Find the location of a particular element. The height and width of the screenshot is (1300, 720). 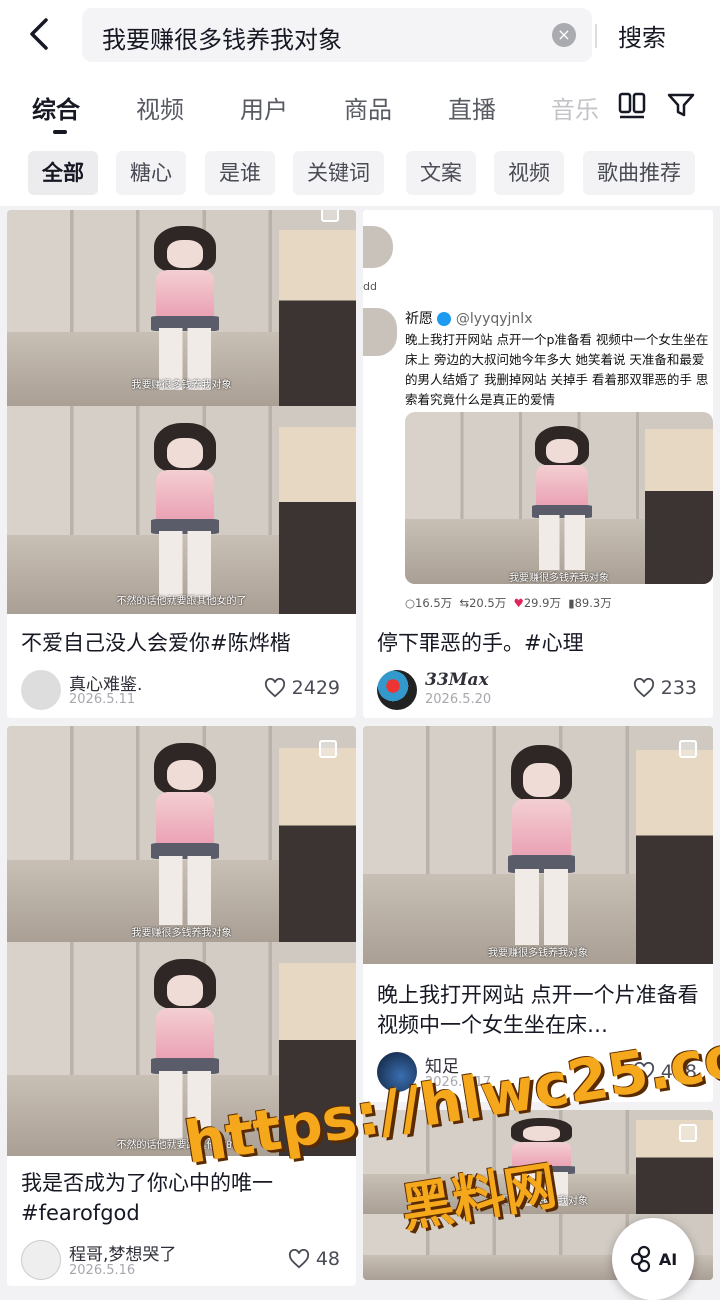

tab-all: 综合 is located at coordinates (56, 107).